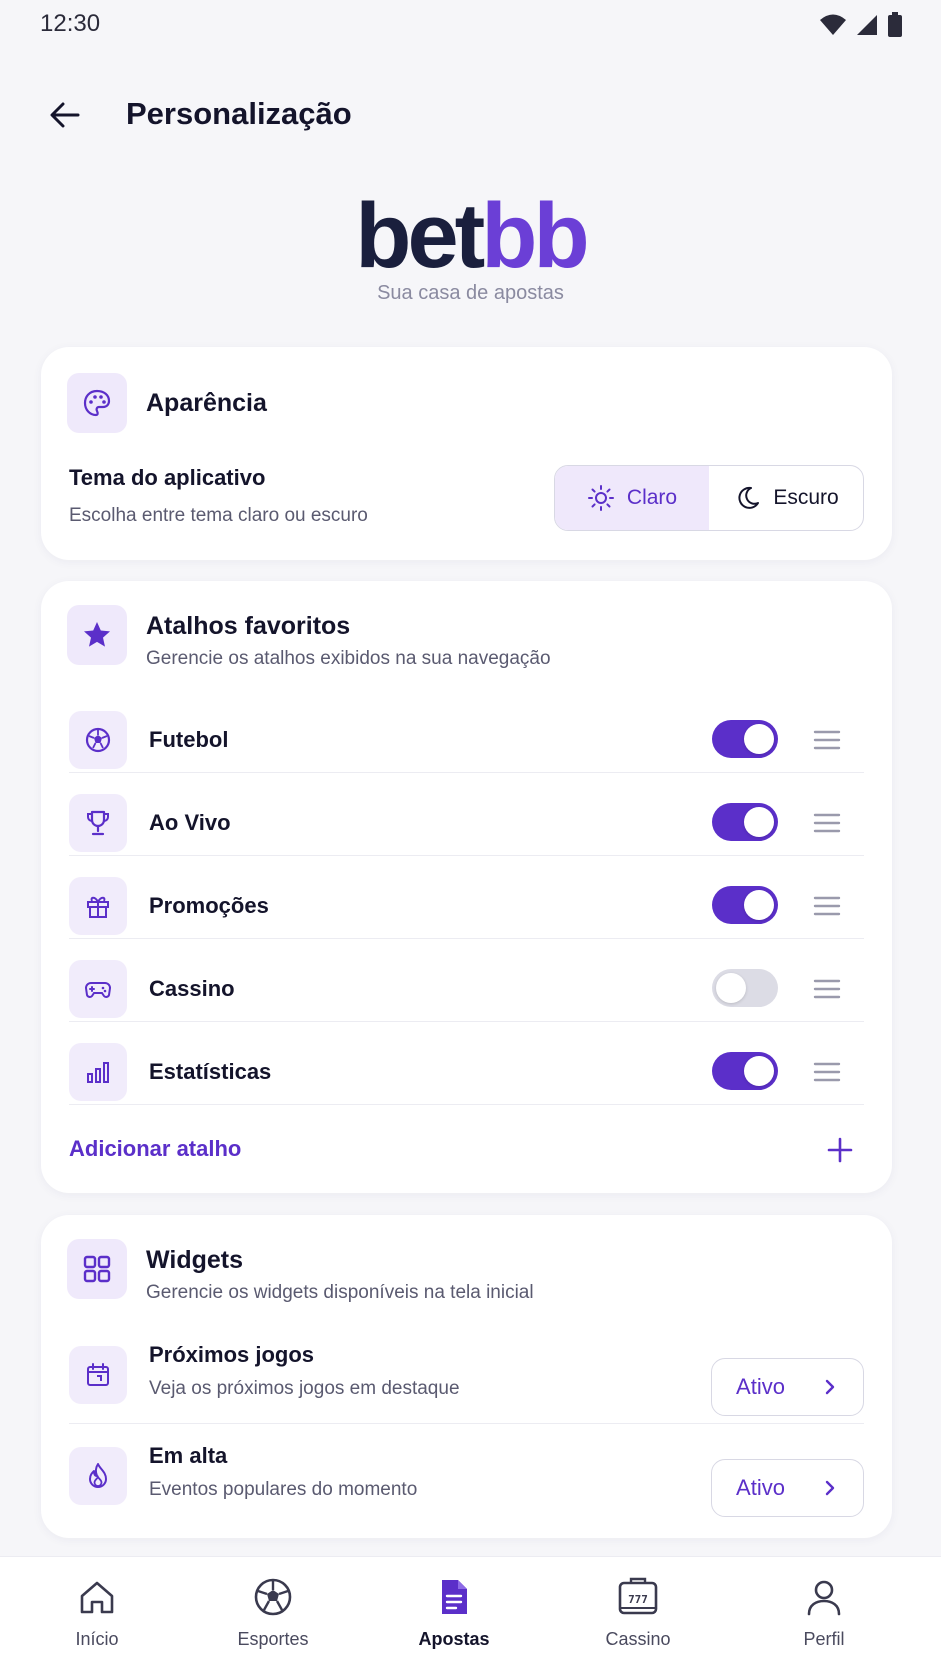  What do you see at coordinates (155, 1149) in the screenshot?
I see `add-shortcut-link: Adicionar atalho` at bounding box center [155, 1149].